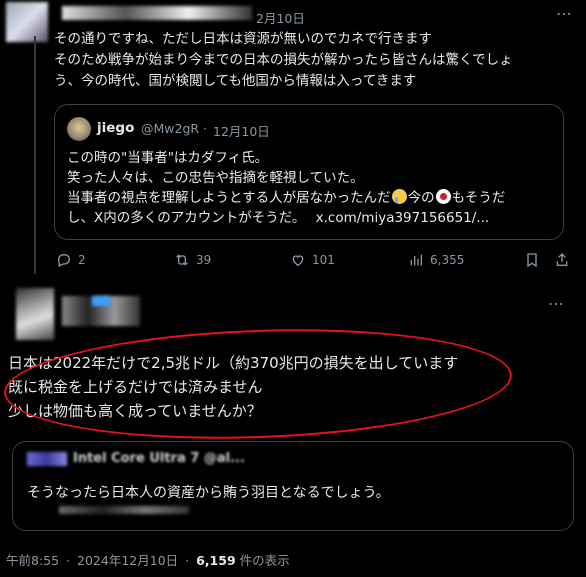  I want to click on tweet-footer: 午前8:55 · 2024年12月10日 · 6,159 件の表示, so click(148, 559).